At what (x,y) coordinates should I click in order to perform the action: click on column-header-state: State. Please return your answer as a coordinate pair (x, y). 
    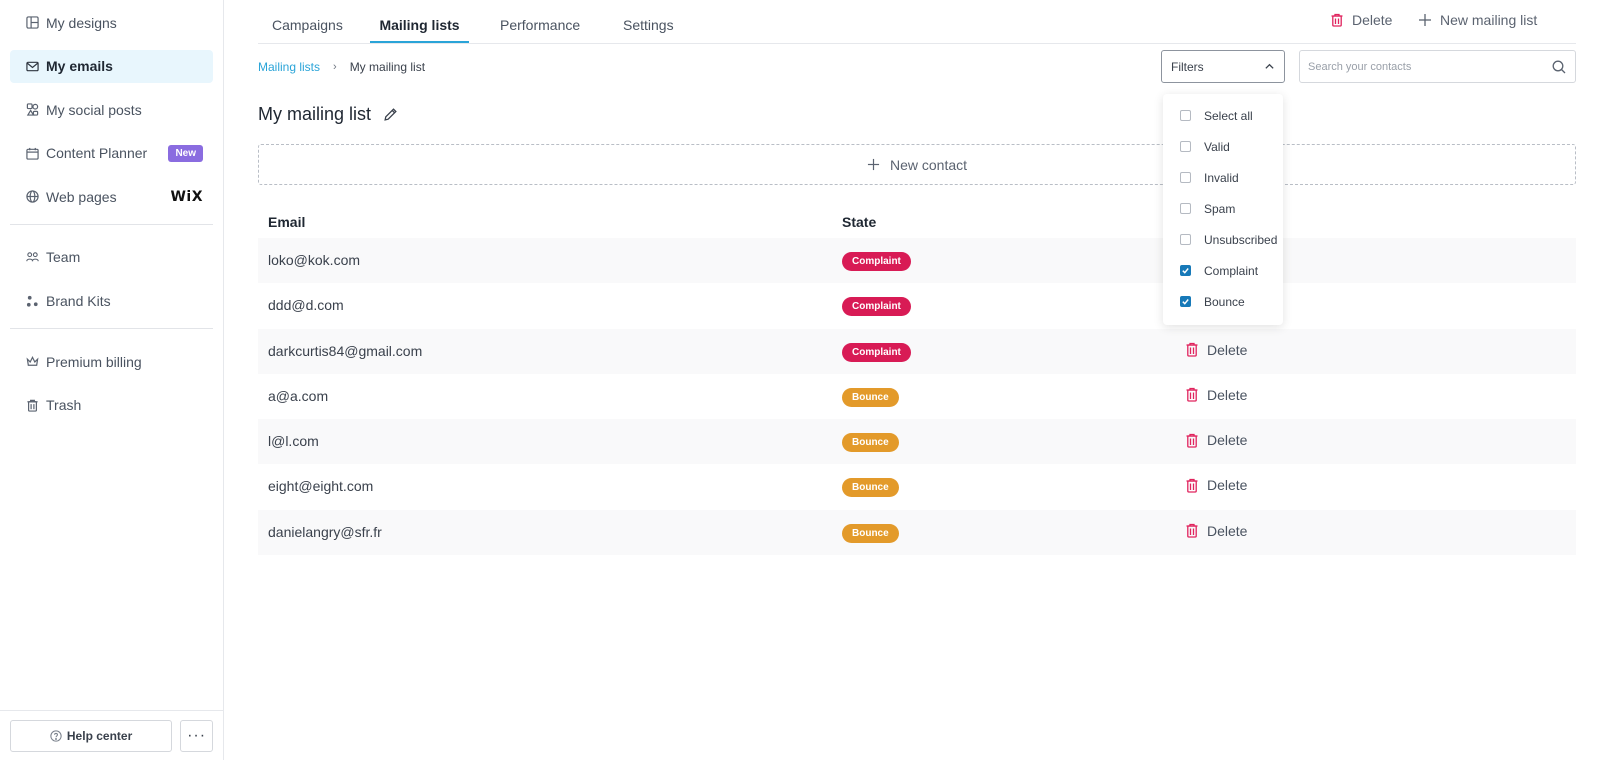
    Looking at the image, I should click on (859, 222).